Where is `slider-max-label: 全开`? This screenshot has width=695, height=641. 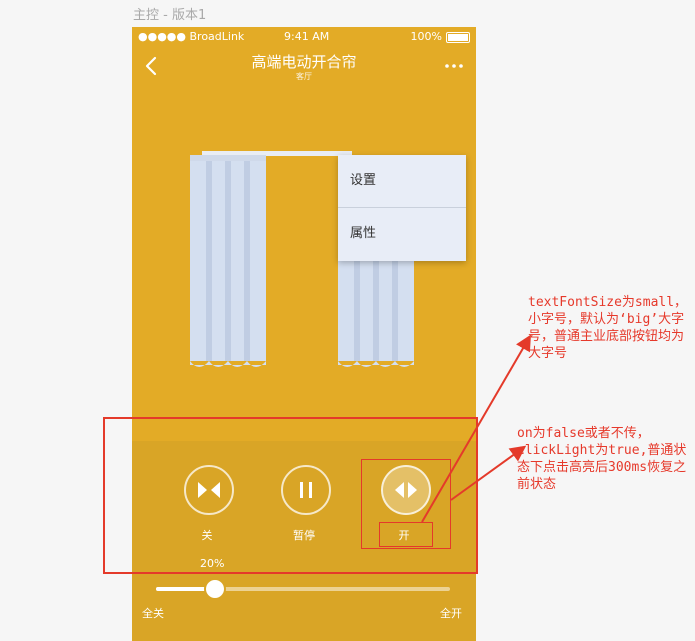
slider-max-label: 全开 is located at coordinates (451, 613).